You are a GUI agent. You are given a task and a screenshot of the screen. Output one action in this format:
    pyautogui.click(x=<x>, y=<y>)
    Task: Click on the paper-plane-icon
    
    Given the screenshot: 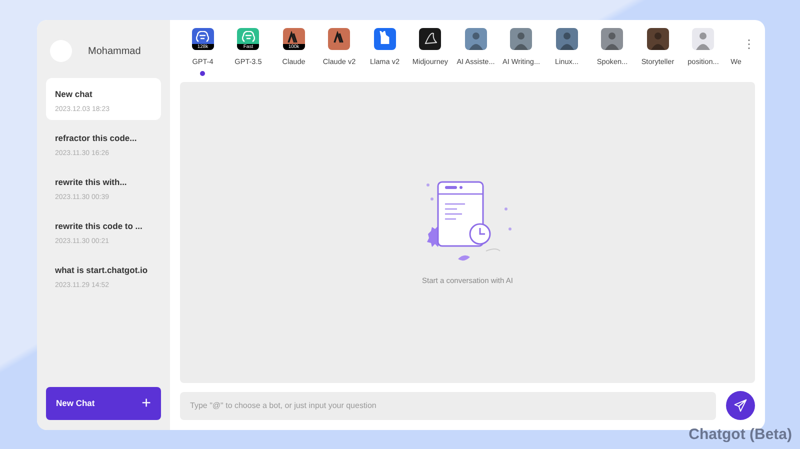 What is the action you would take?
    pyautogui.click(x=740, y=405)
    